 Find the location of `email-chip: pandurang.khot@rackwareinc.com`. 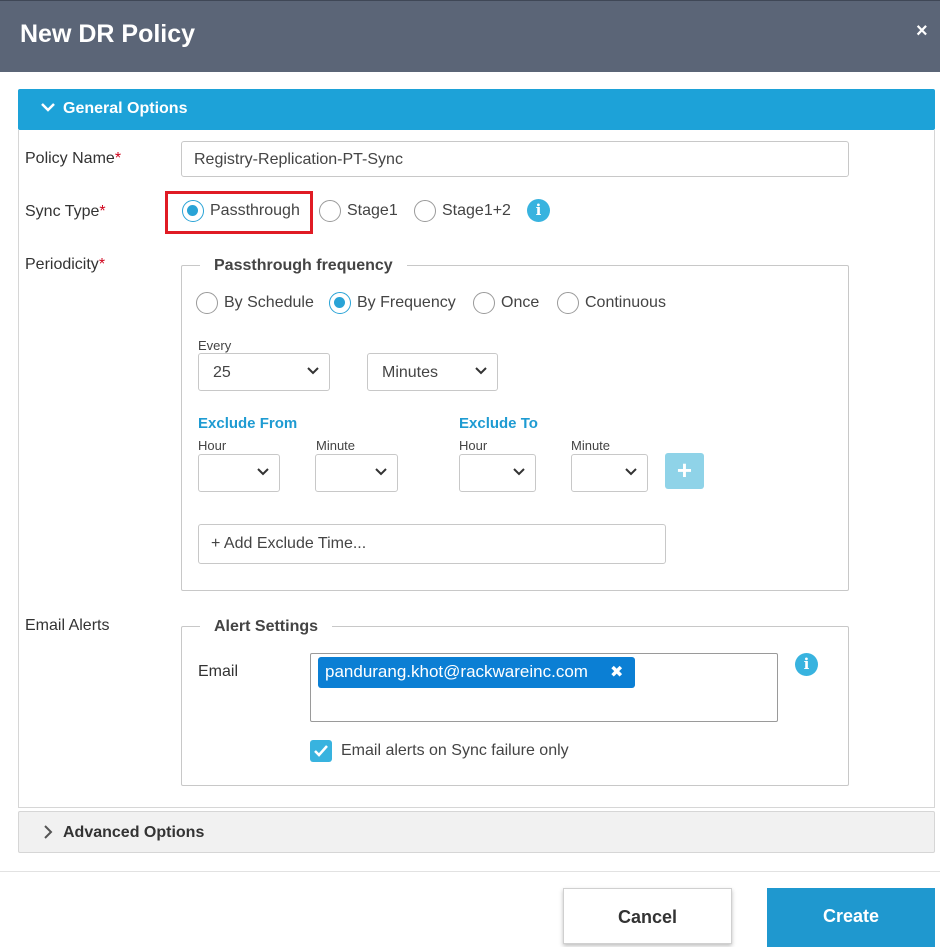

email-chip: pandurang.khot@rackwareinc.com is located at coordinates (476, 672).